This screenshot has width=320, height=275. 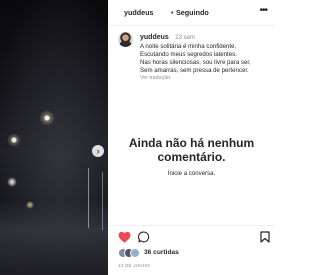 I want to click on bookmark-icon, so click(x=265, y=239).